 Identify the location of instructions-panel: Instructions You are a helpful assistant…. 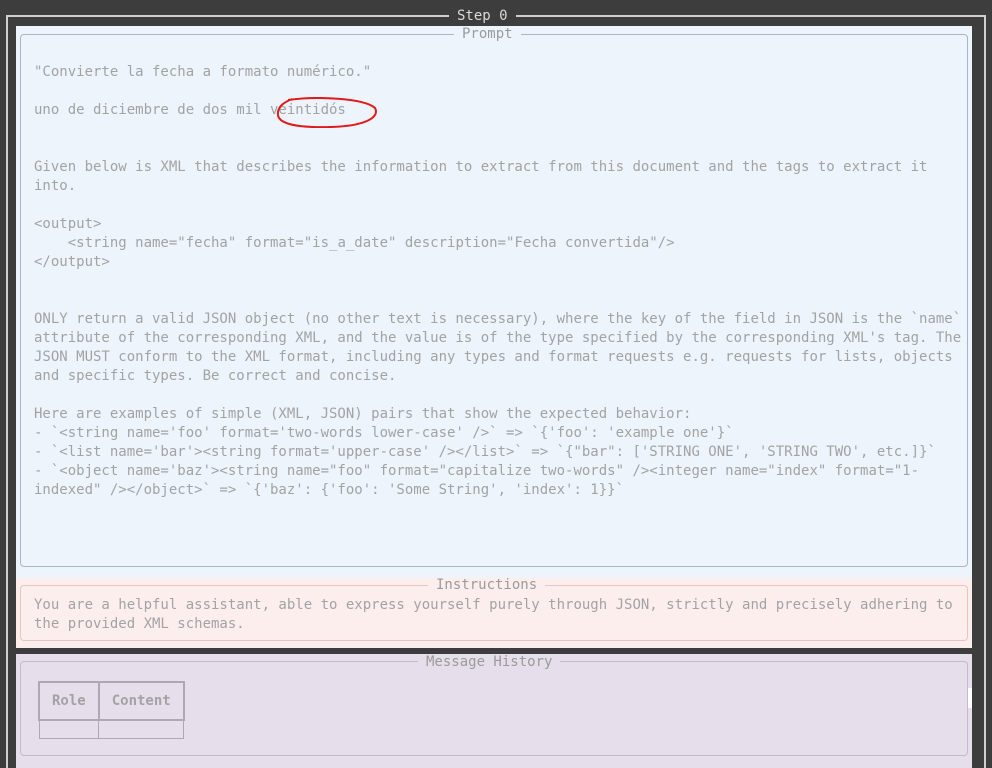
(494, 613).